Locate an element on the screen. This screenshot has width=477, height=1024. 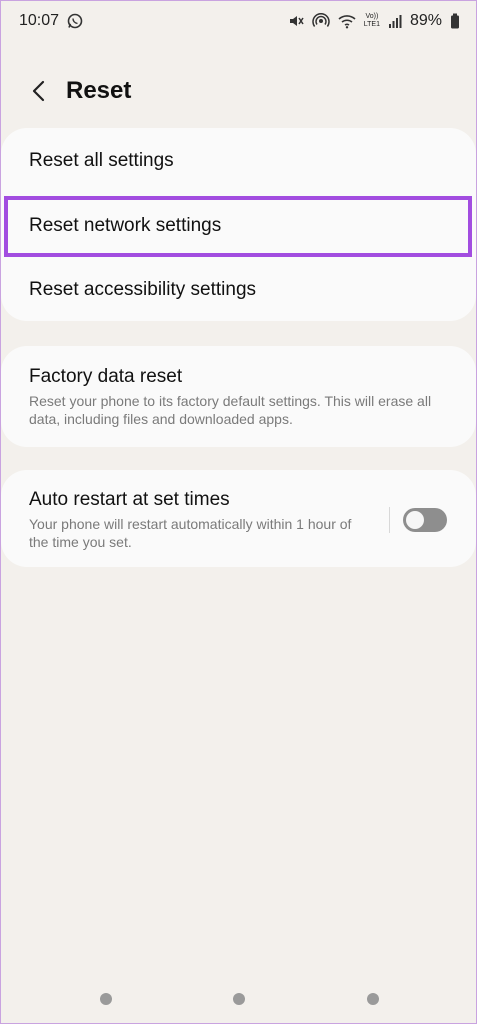
vertical-divider is located at coordinates (389, 520).